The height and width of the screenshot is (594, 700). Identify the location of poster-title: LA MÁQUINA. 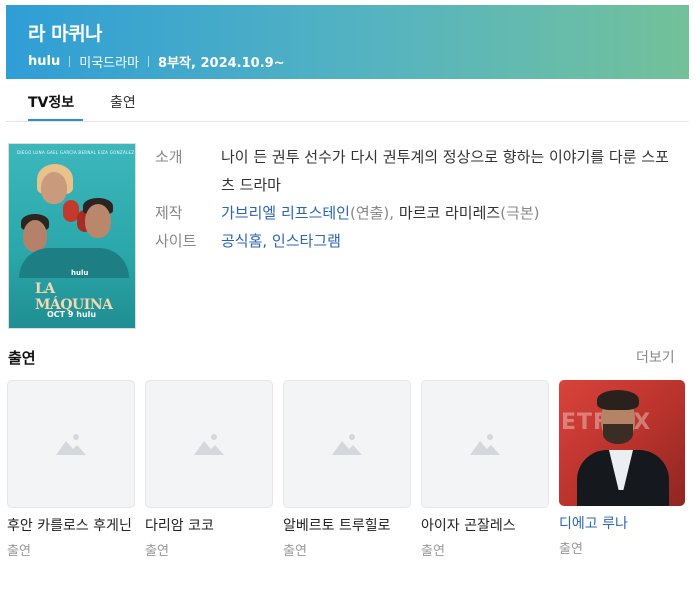
(74, 297).